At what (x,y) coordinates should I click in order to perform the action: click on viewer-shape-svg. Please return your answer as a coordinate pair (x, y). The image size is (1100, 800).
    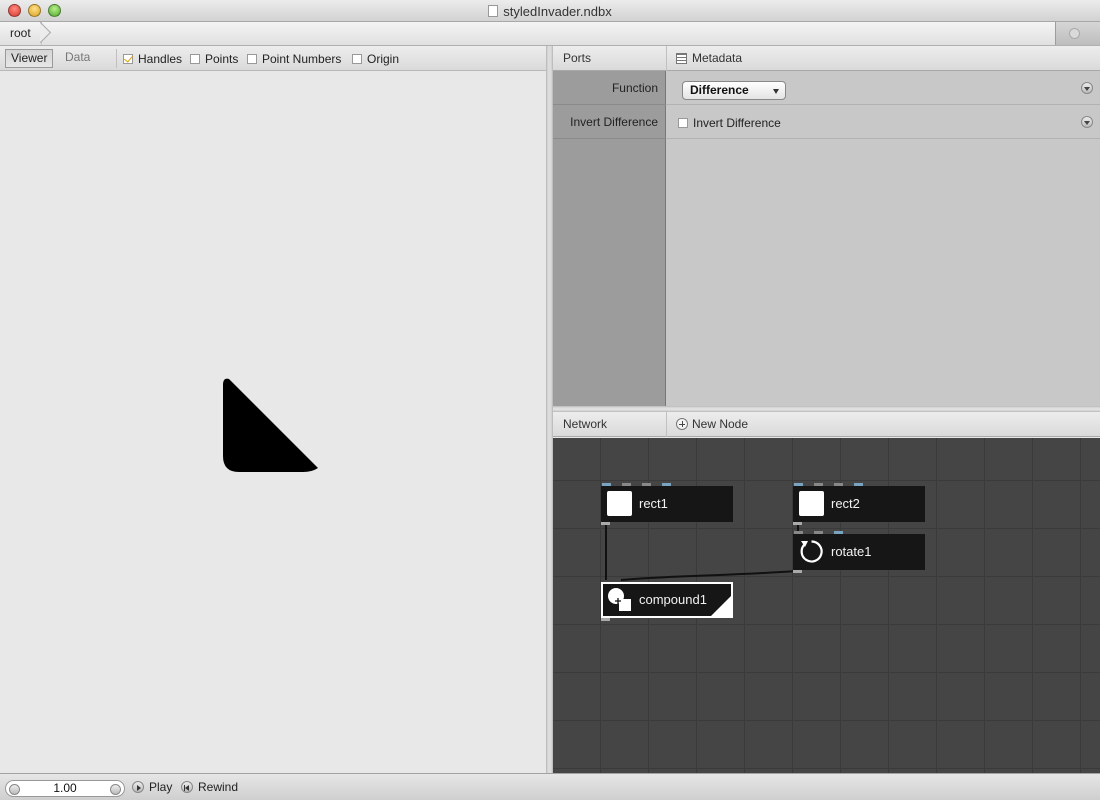
    Looking at the image, I should click on (270, 425).